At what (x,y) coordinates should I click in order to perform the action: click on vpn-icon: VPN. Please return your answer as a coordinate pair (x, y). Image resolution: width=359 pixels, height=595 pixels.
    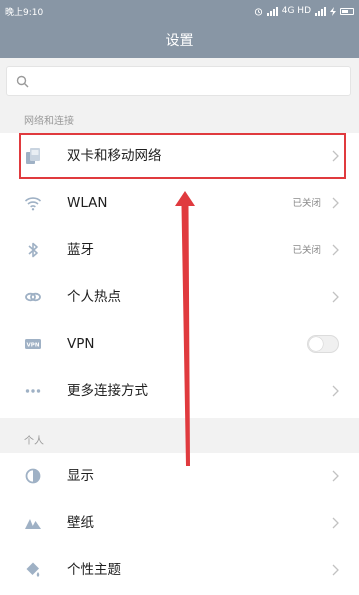
    Looking at the image, I should click on (33, 344).